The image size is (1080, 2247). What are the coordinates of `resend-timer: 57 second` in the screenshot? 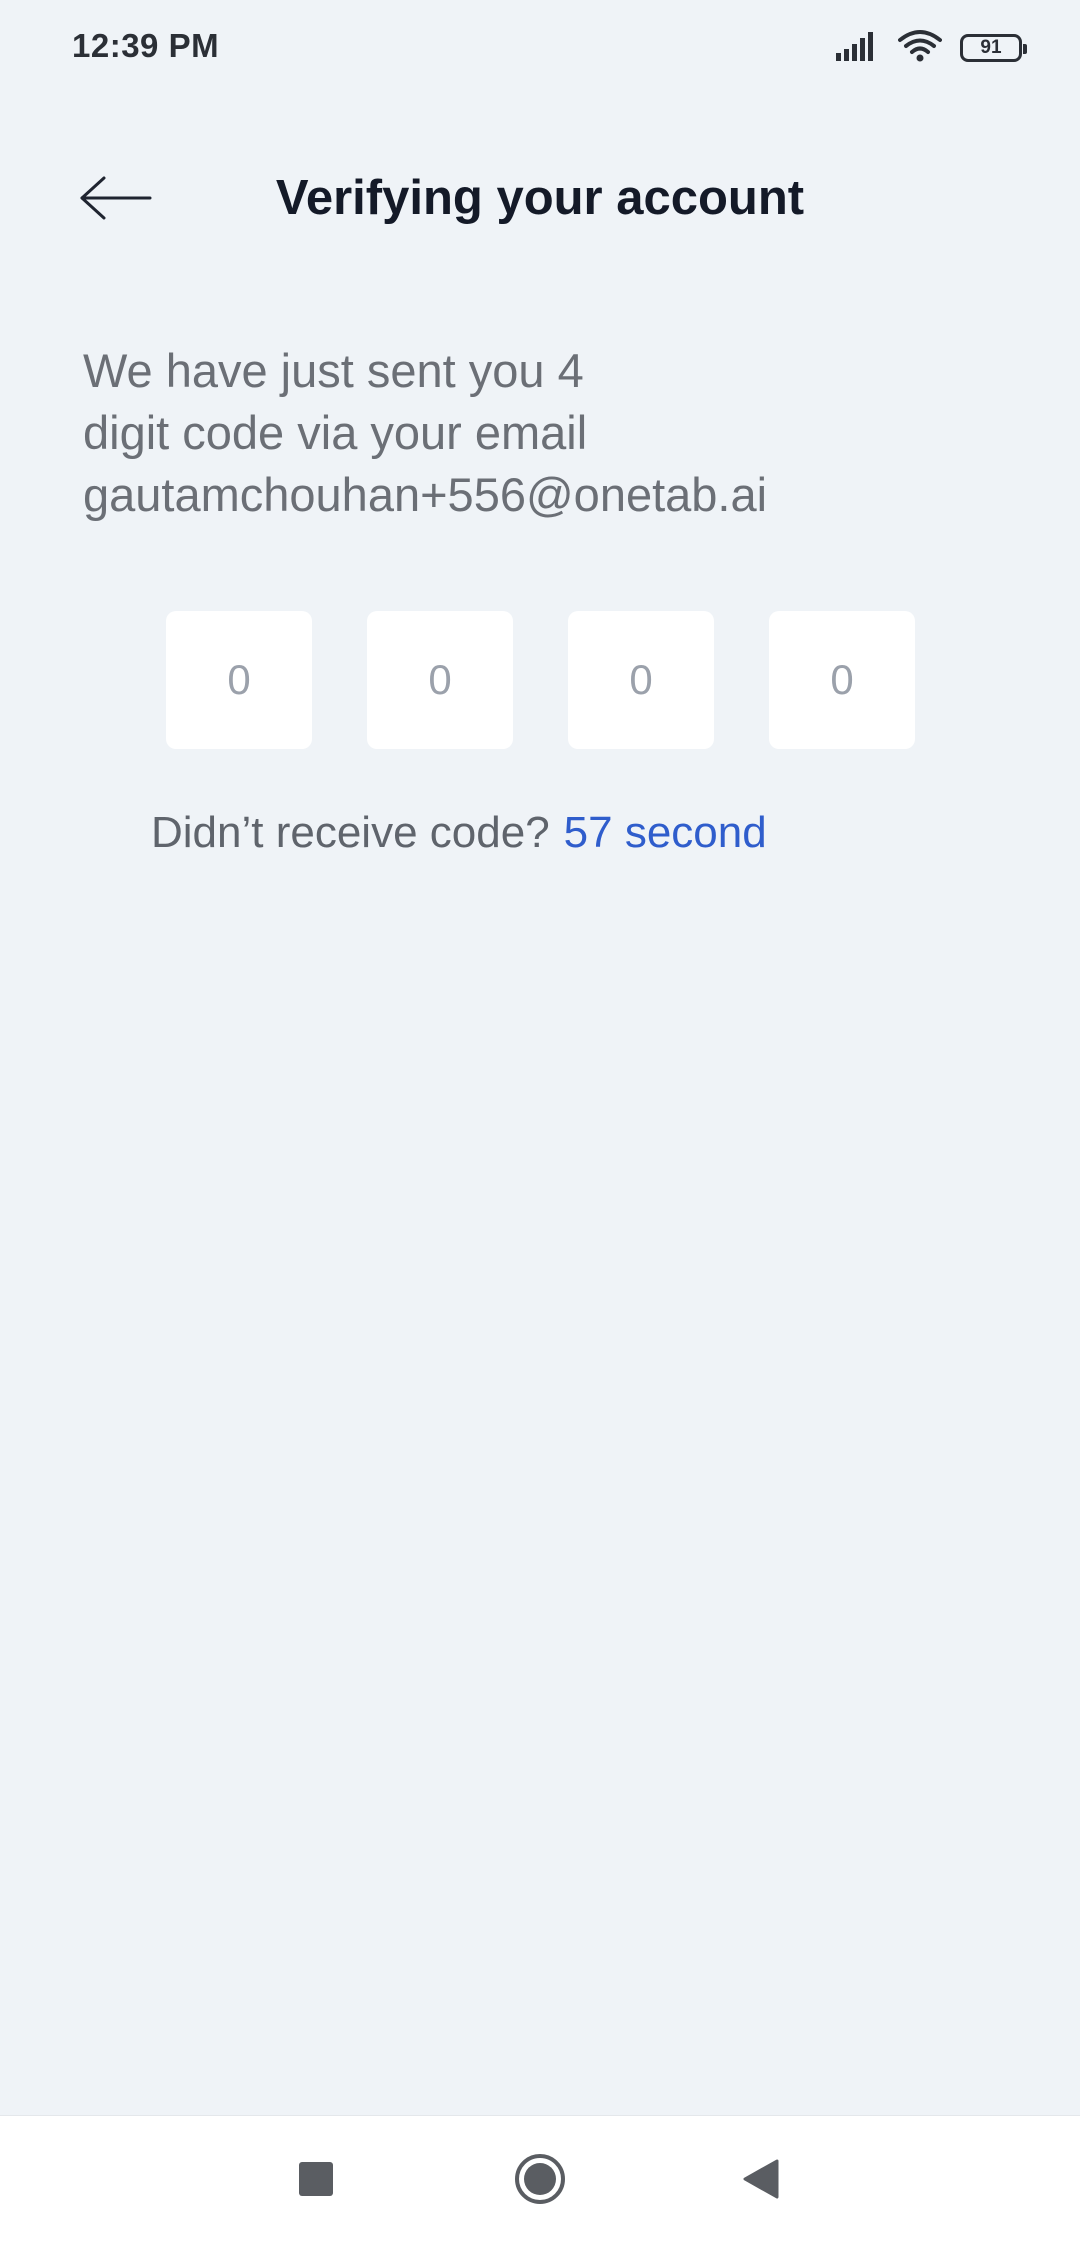 It's located at (665, 832).